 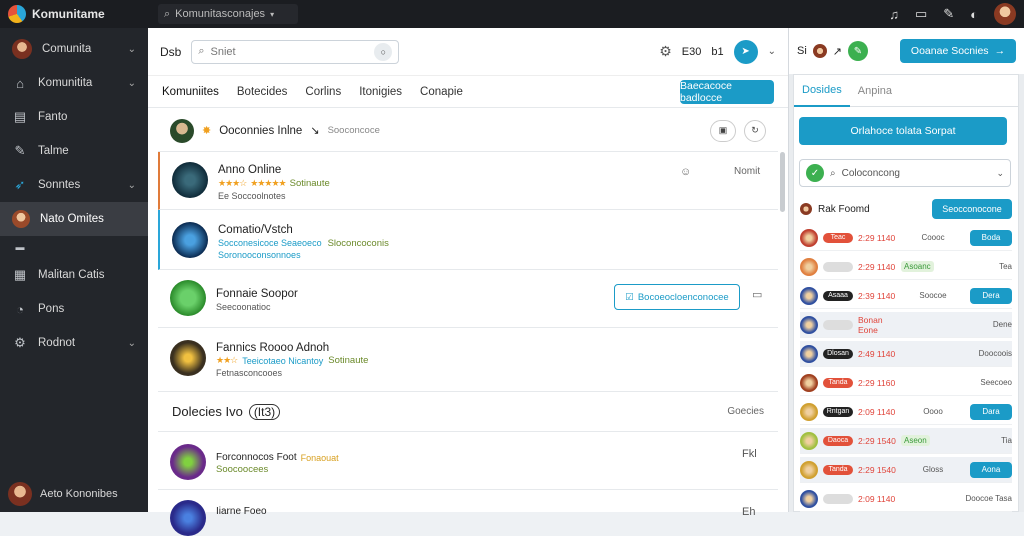 What do you see at coordinates (990, 411) in the screenshot?
I see `row-action-button: Dara` at bounding box center [990, 411].